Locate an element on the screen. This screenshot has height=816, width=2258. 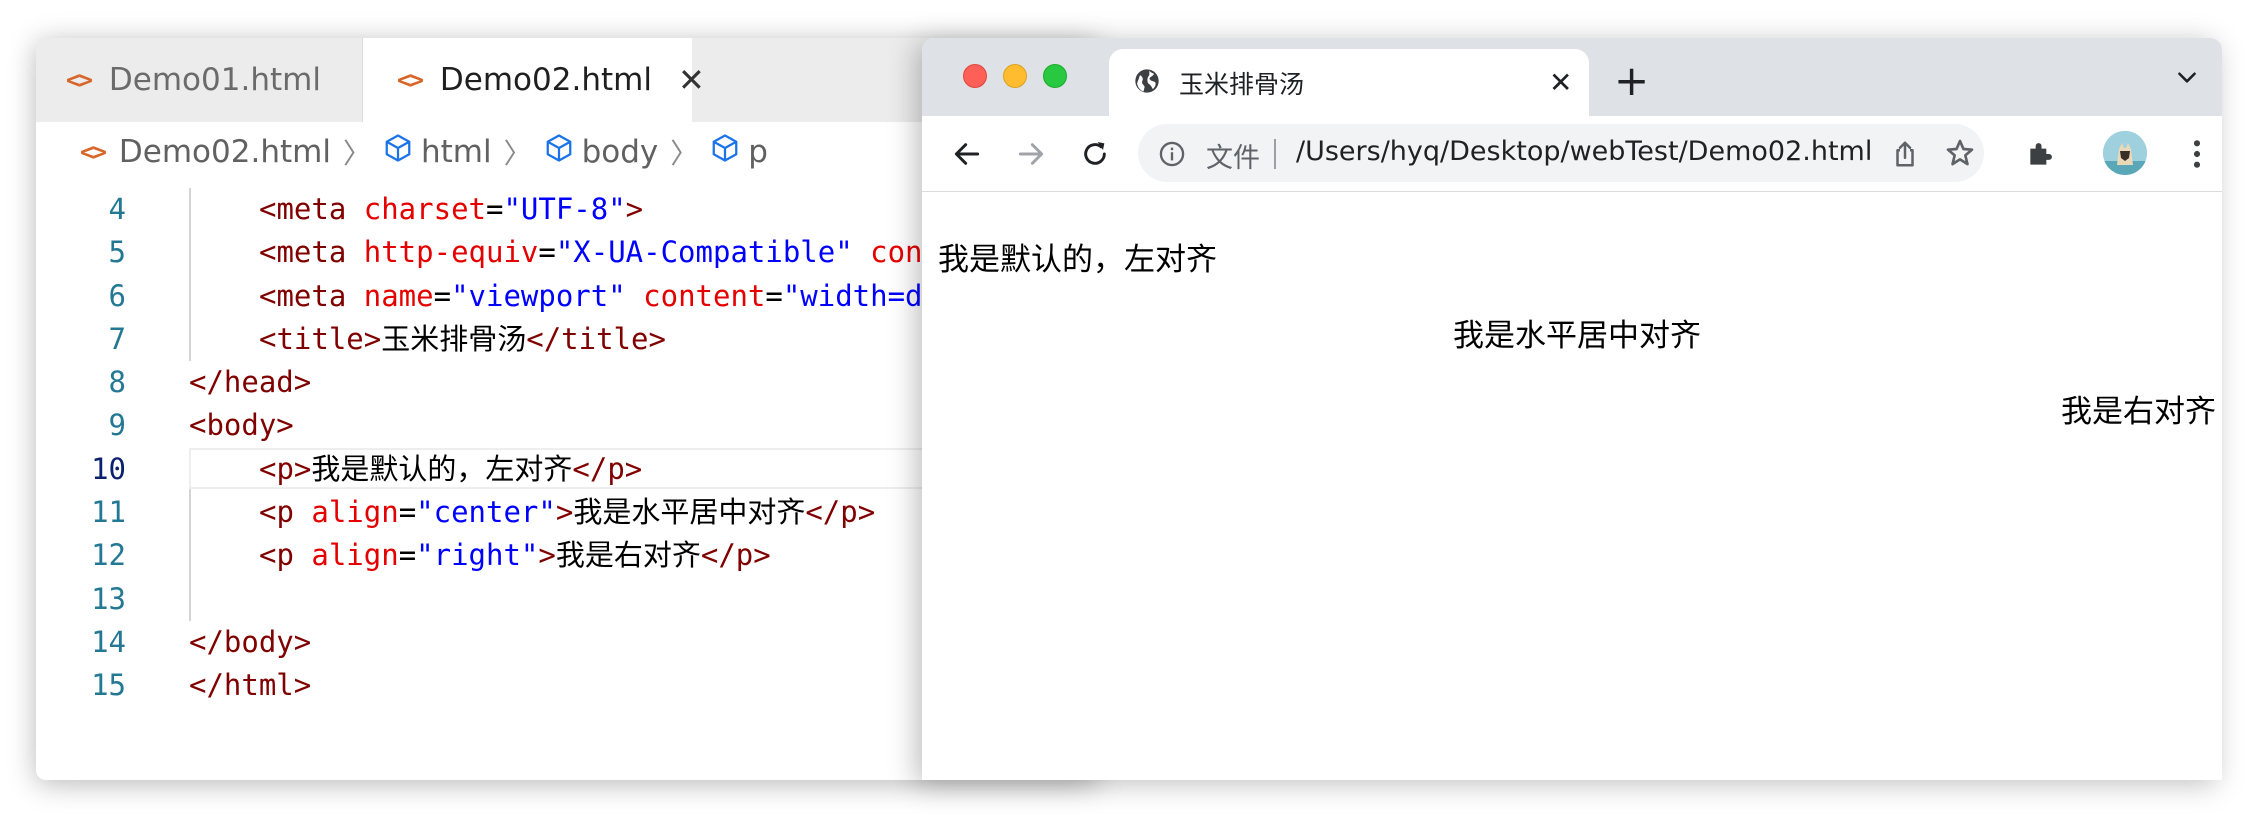
minimize-window-button is located at coordinates (1015, 76).